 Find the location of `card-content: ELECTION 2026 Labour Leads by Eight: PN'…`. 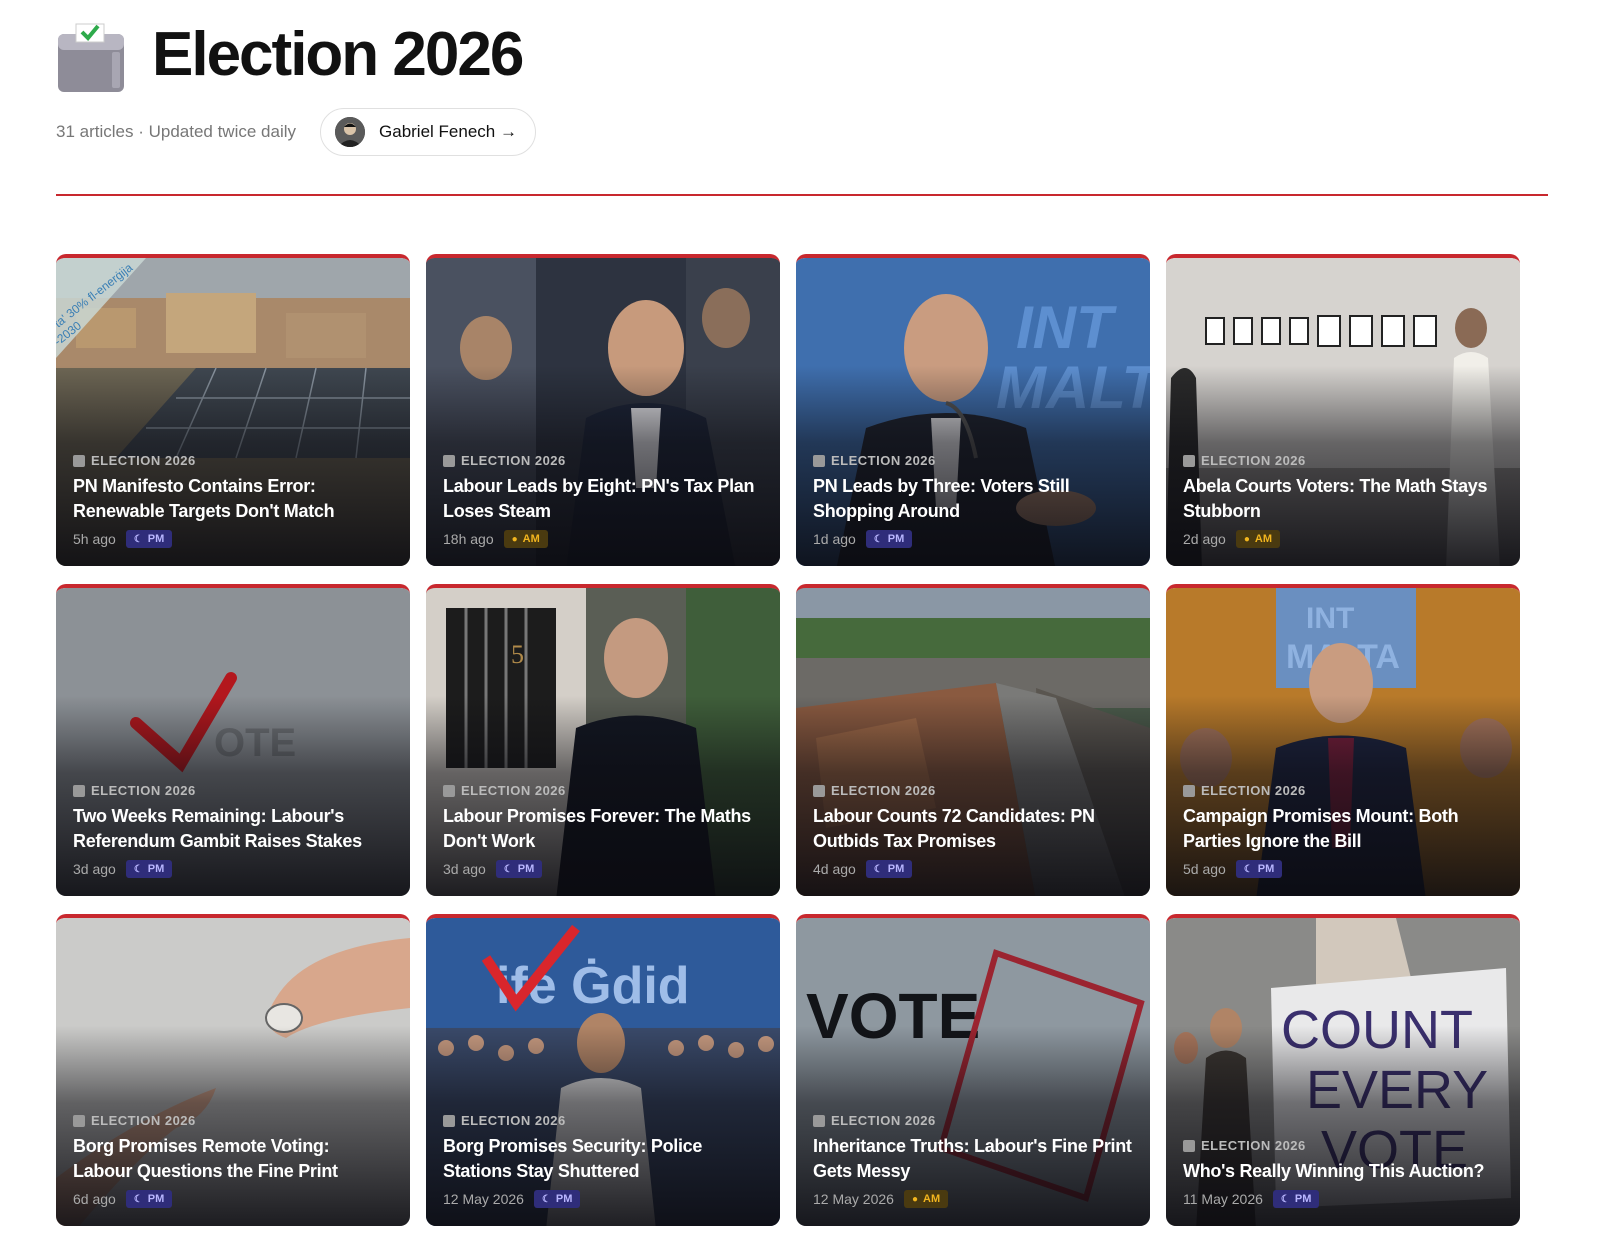

card-content: ELECTION 2026 Labour Leads by Eight: PN'… is located at coordinates (603, 500).